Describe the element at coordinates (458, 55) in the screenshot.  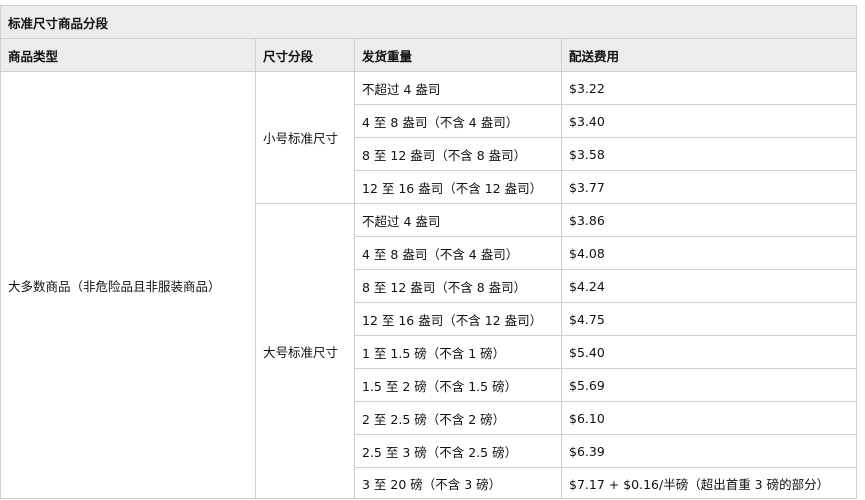
I see `header-shipping-weight: 发货重量` at that location.